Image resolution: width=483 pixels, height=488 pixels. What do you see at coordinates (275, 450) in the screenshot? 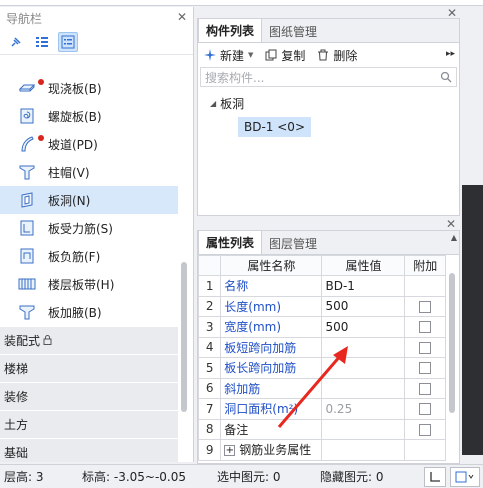
I see `property-name-text: 钢筋业务属性` at bounding box center [275, 450].